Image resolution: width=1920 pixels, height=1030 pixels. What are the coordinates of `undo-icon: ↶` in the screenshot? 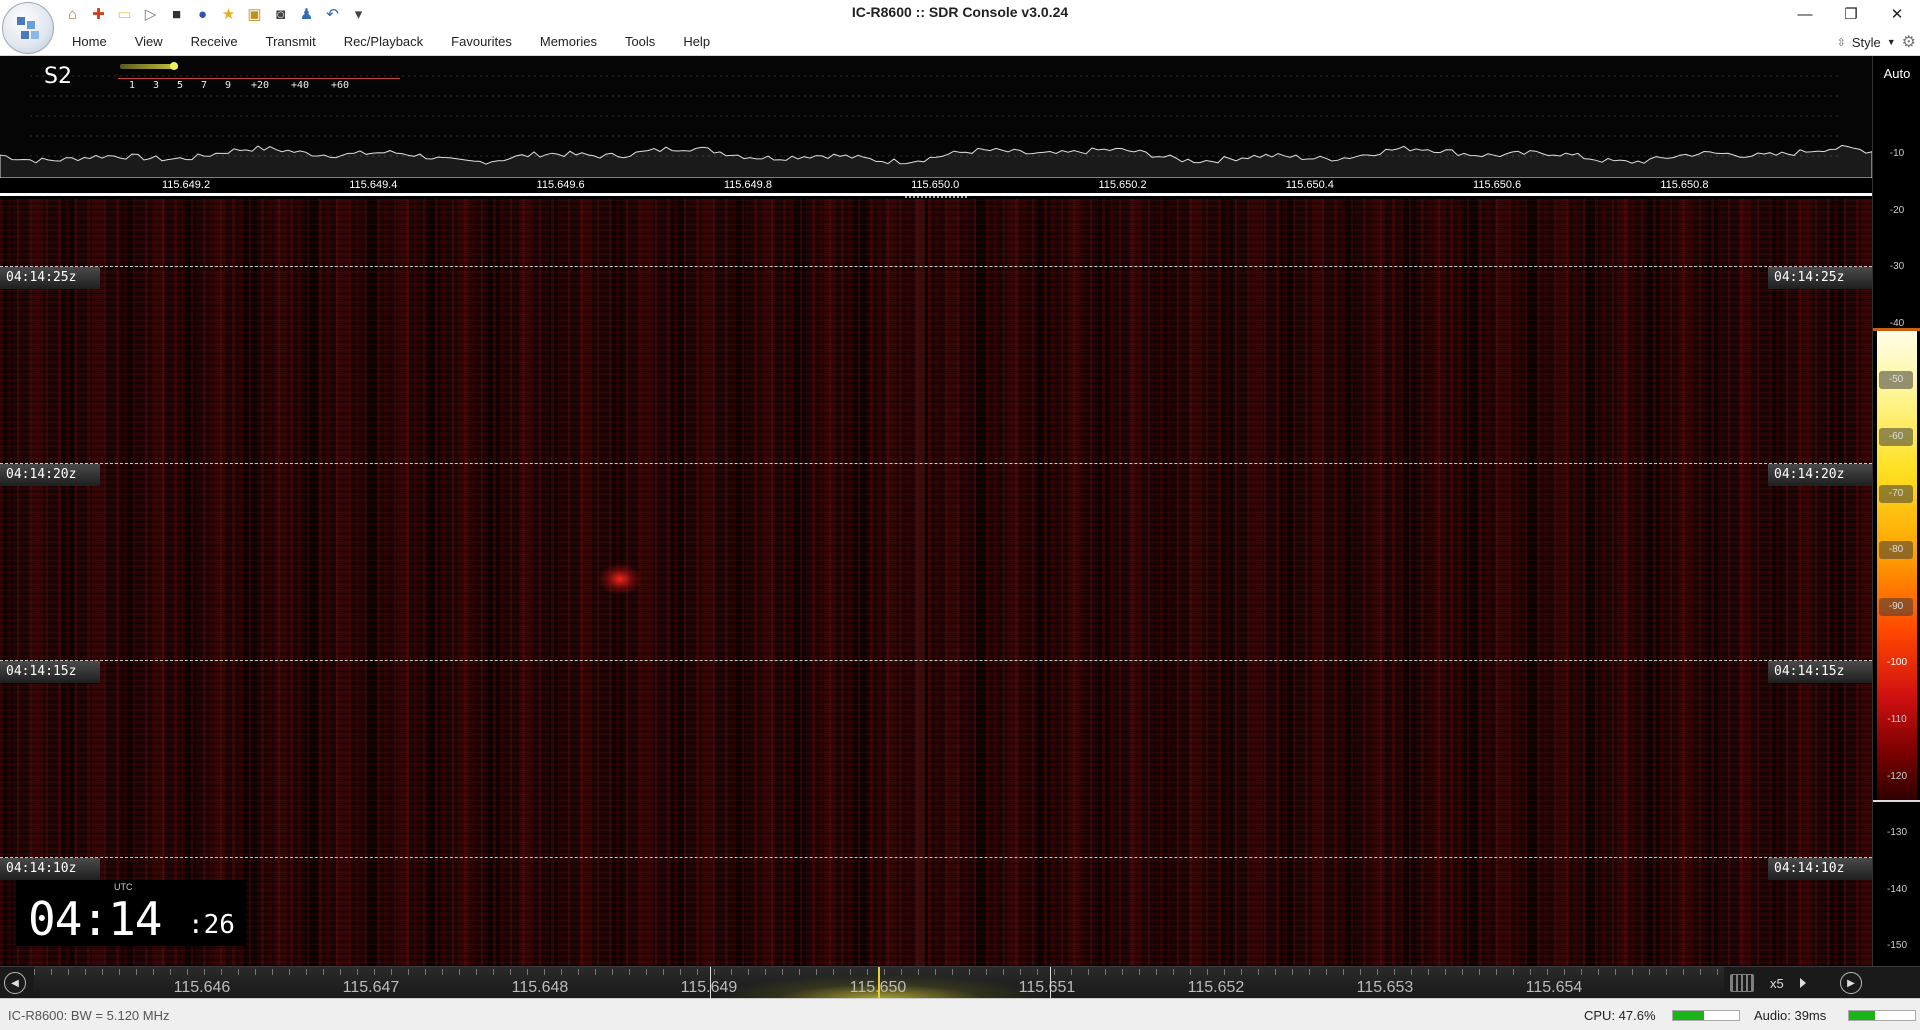 It's located at (332, 14).